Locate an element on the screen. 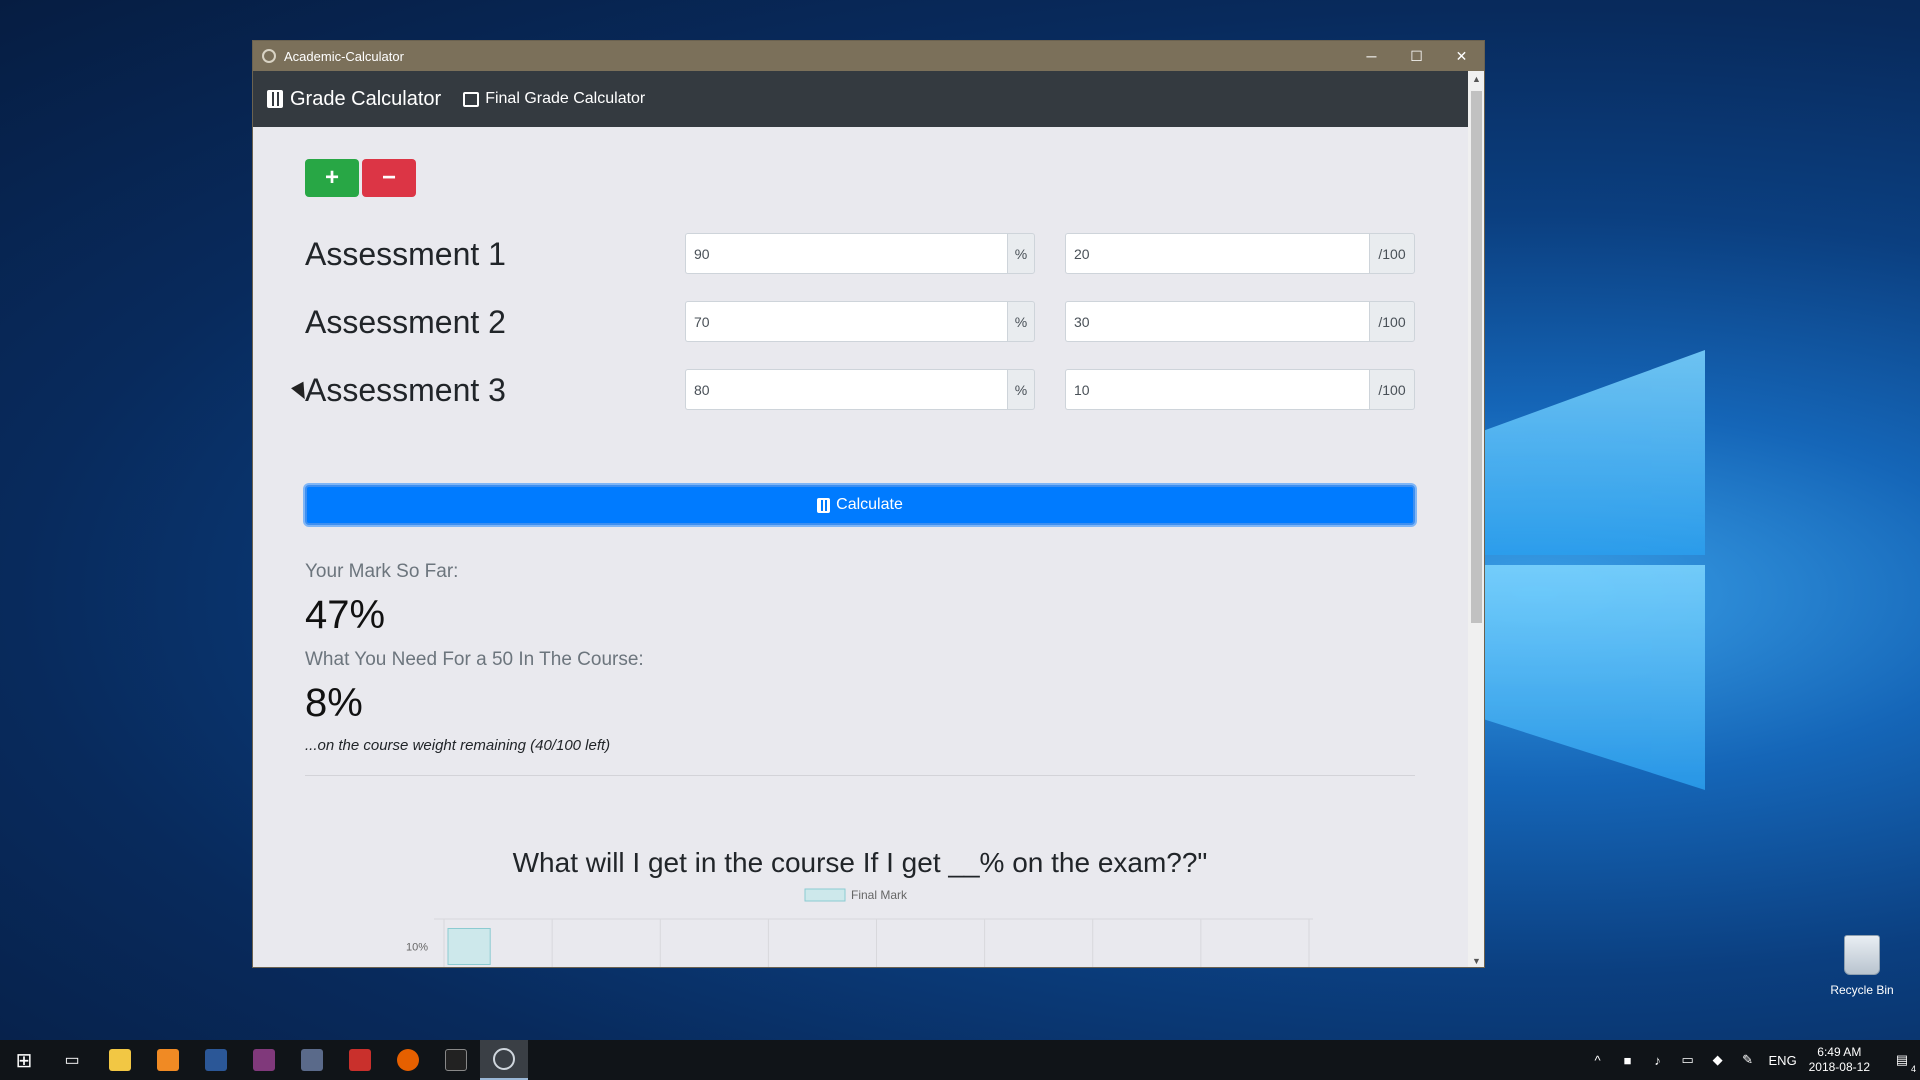  calculator-app-button is located at coordinates (312, 1060).